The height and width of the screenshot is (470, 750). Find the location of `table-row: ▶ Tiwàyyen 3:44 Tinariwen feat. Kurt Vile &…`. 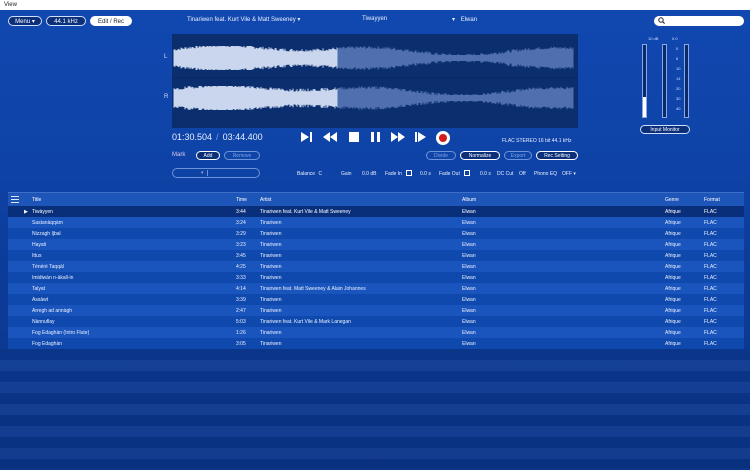

table-row: ▶ Tiwàyyen 3:44 Tinariwen feat. Kurt Vile &… is located at coordinates (376, 211).